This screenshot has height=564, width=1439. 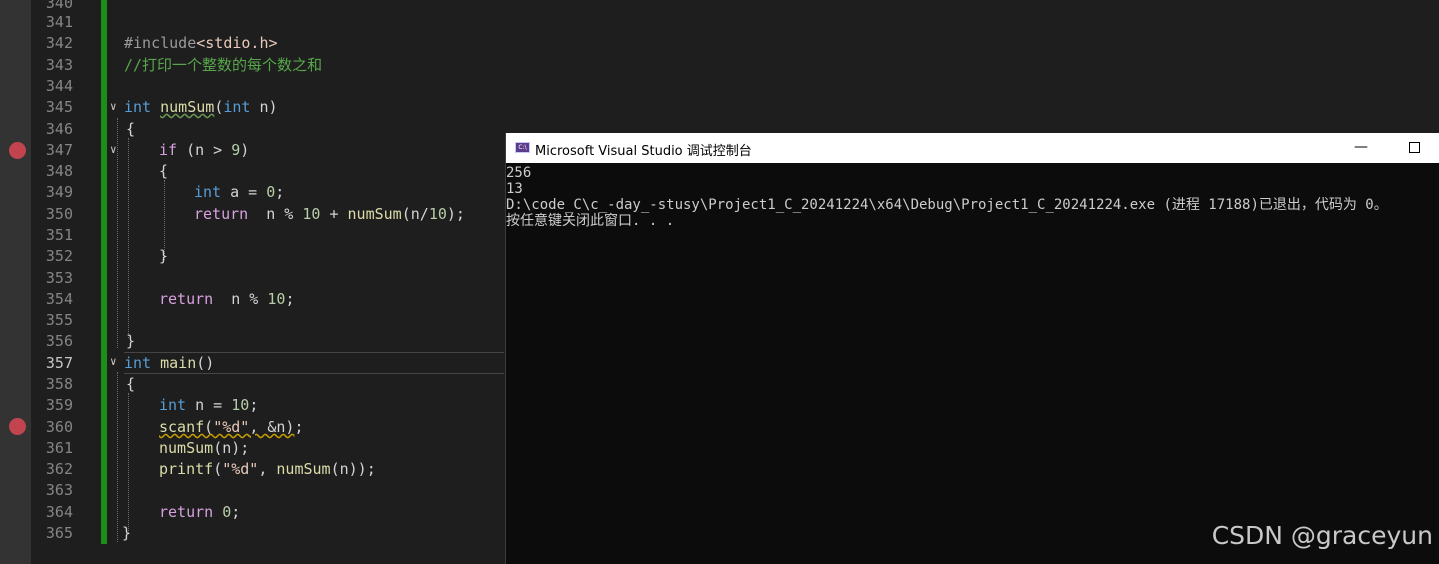 What do you see at coordinates (353, 469) in the screenshot?
I see `code-text: (n));` at bounding box center [353, 469].